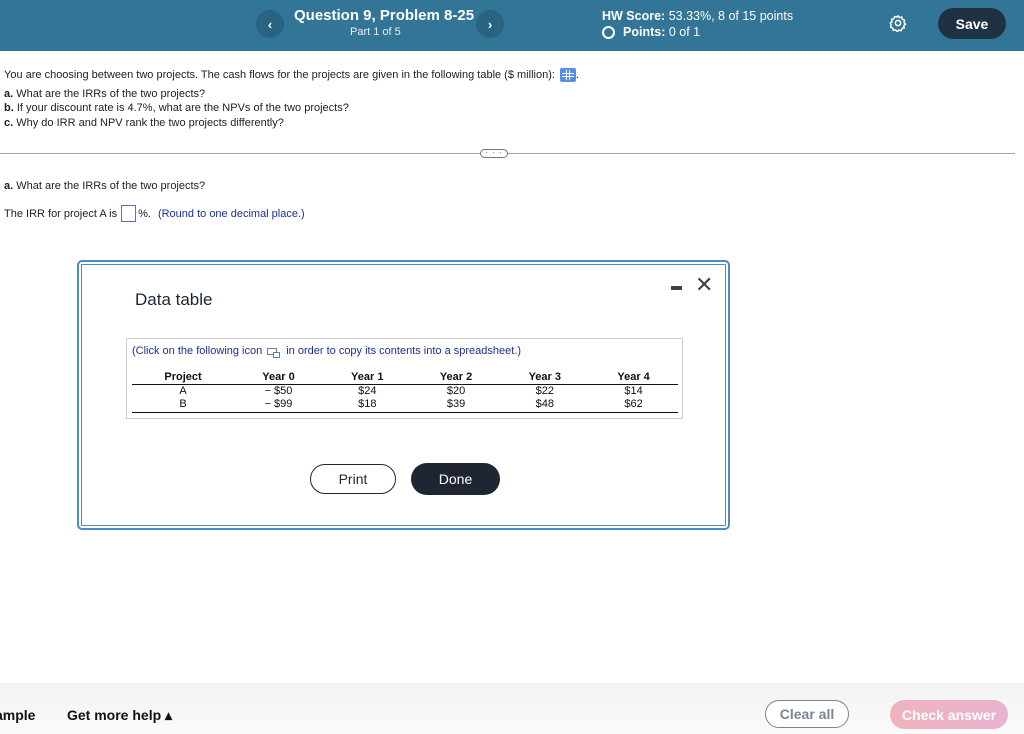  I want to click on minimize-icon, so click(676, 288).